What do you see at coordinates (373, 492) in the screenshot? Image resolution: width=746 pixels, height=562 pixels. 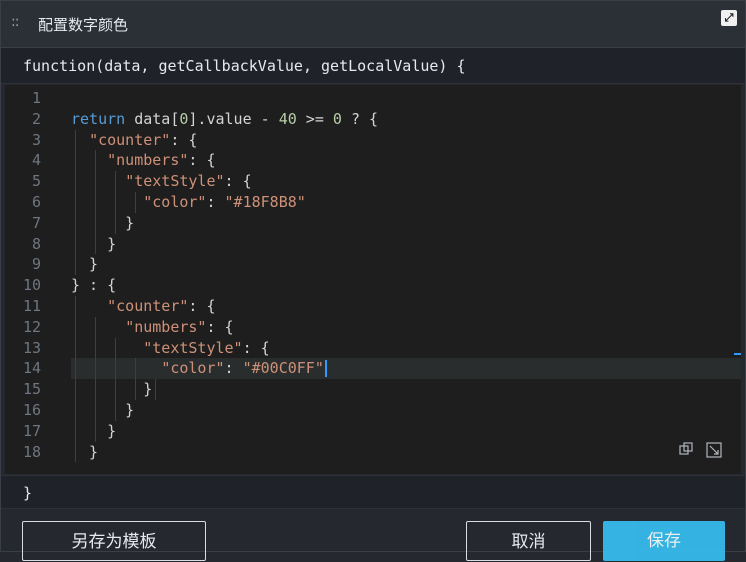 I see `function-footer: }` at bounding box center [373, 492].